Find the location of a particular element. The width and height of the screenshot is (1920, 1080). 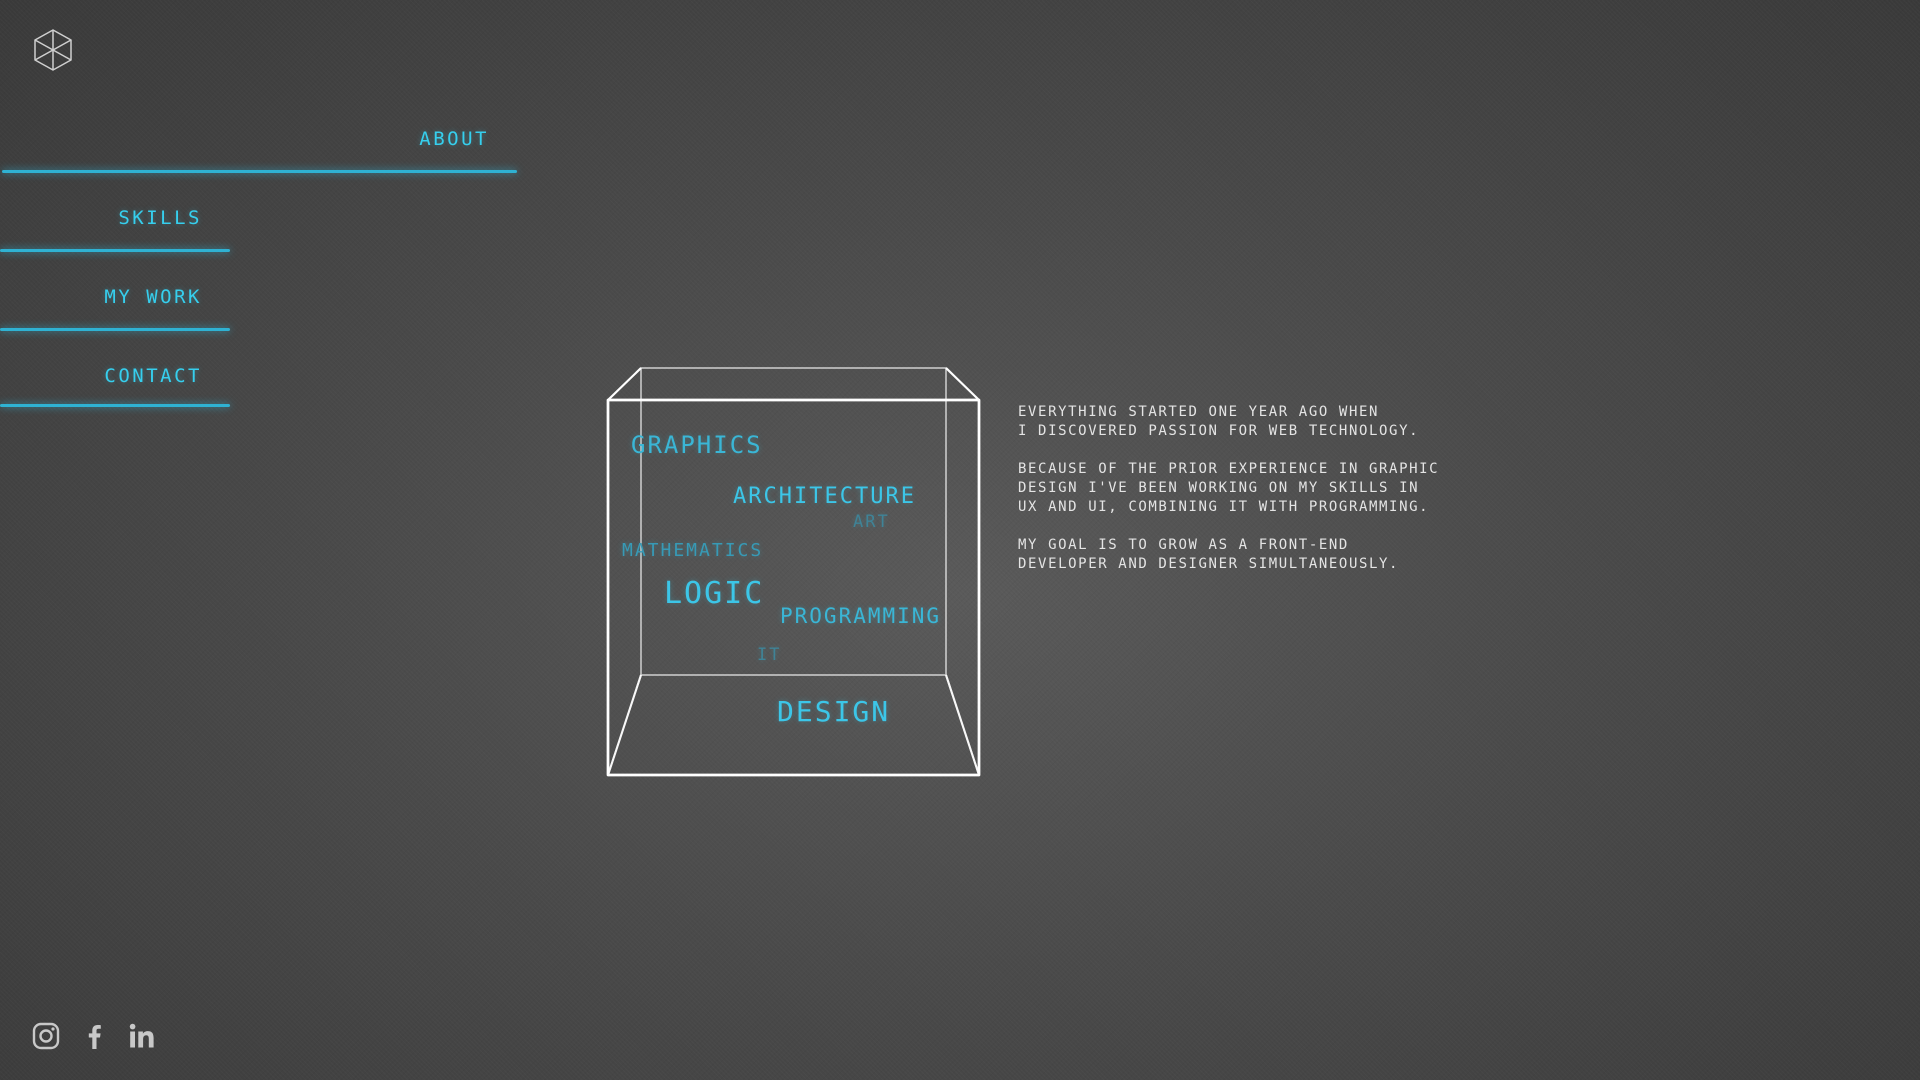

nav-item-my-work: MY WORK is located at coordinates (115, 308).